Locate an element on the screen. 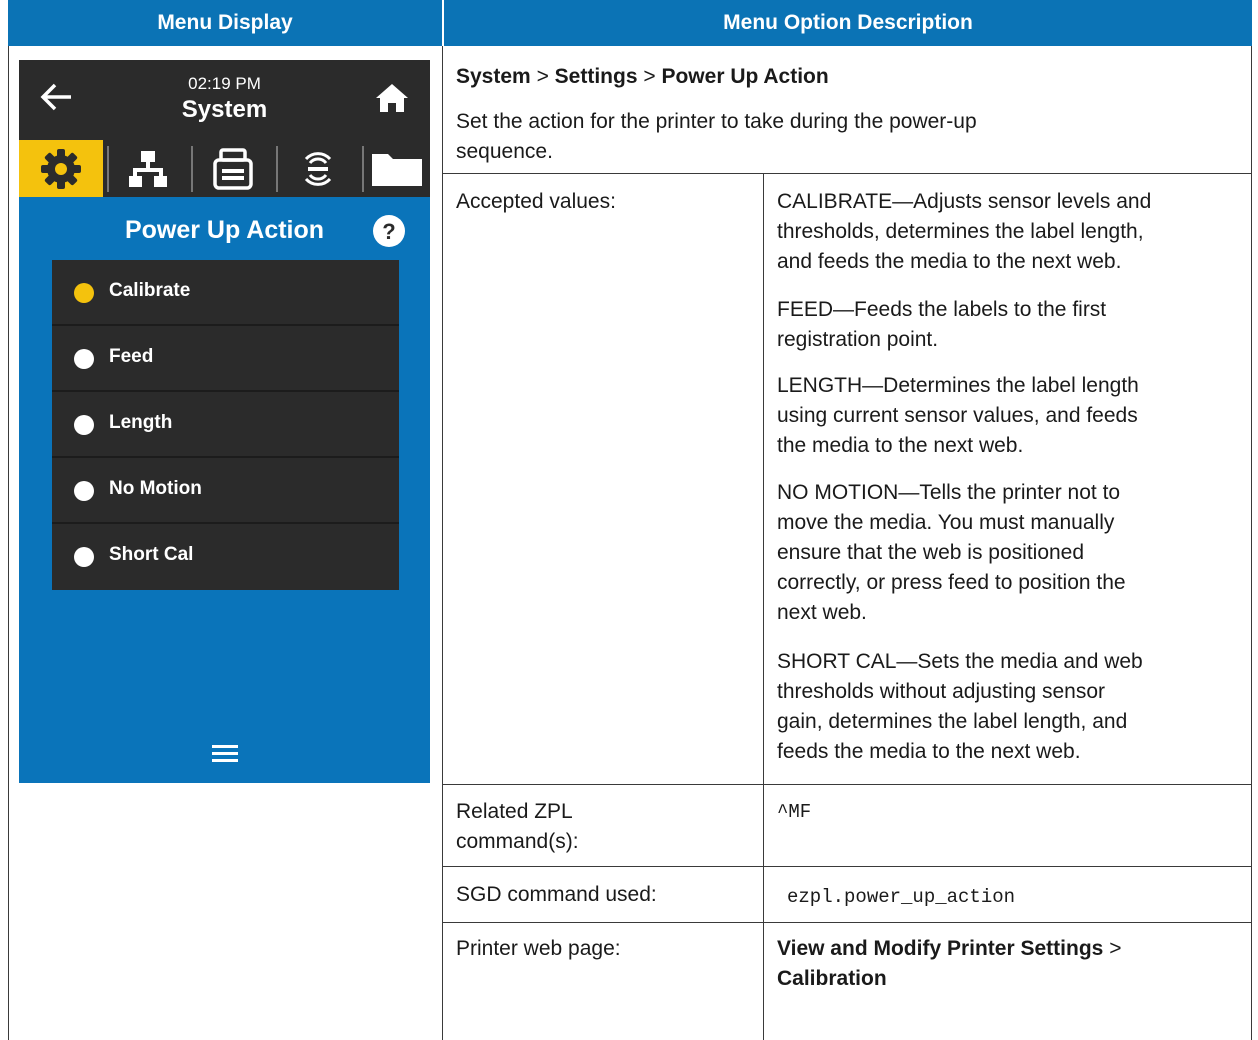 The width and height of the screenshot is (1258, 1040). web-page-label: Printer web page: is located at coordinates (538, 948).